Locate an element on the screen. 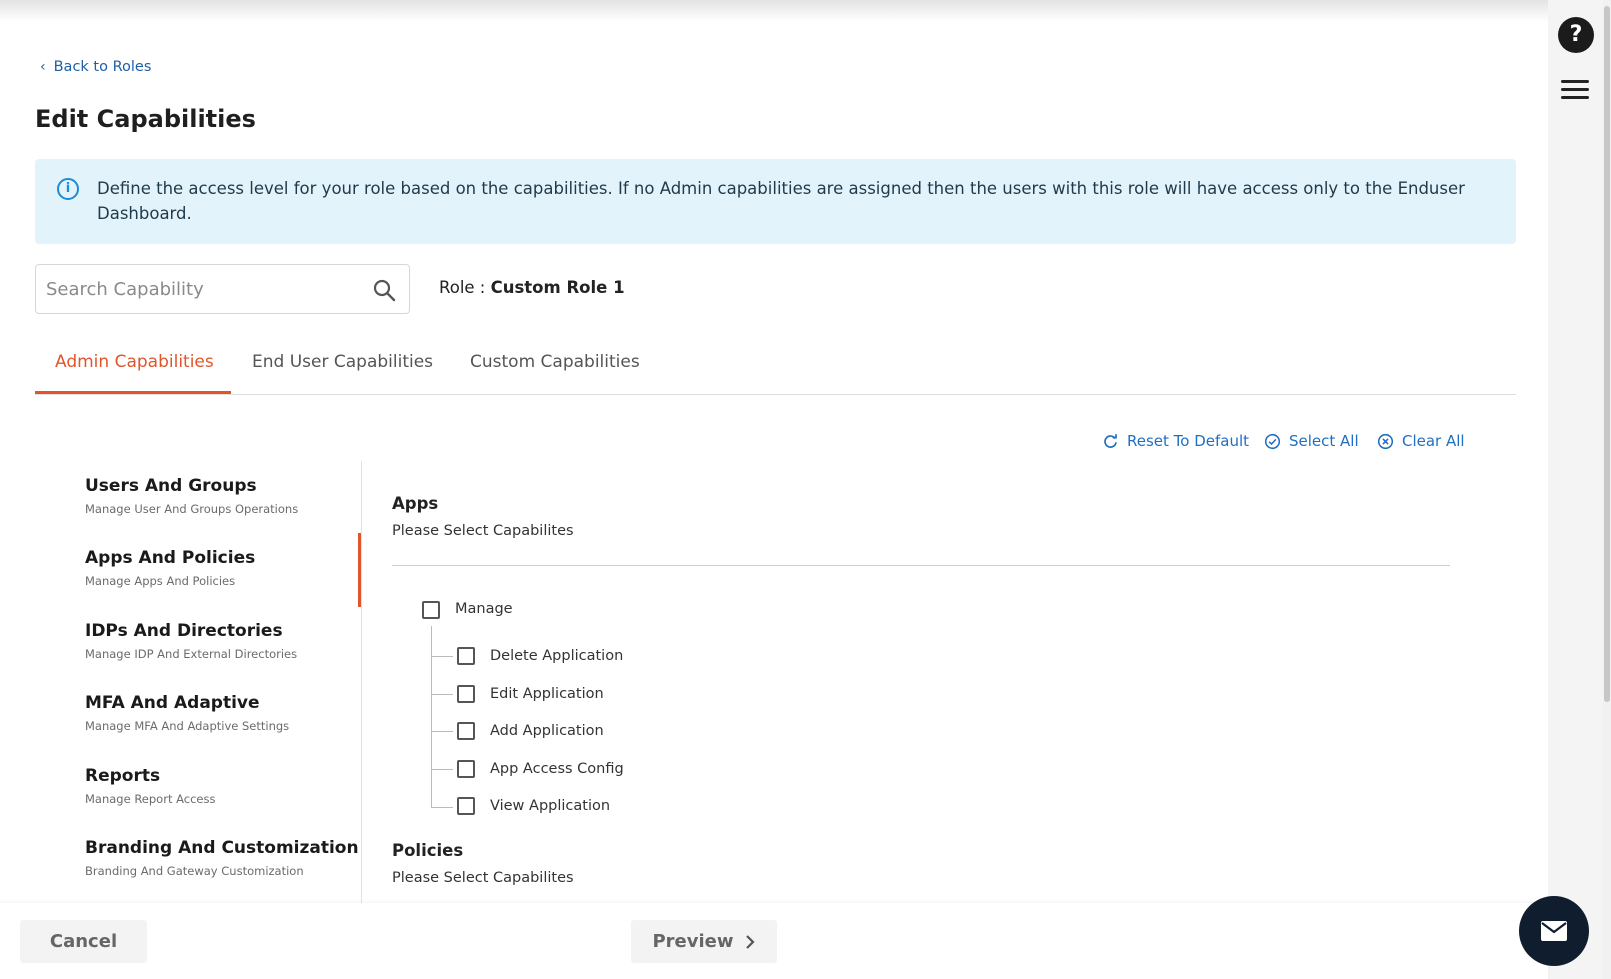  role-label: Role : Custom Role 1 is located at coordinates (532, 287).